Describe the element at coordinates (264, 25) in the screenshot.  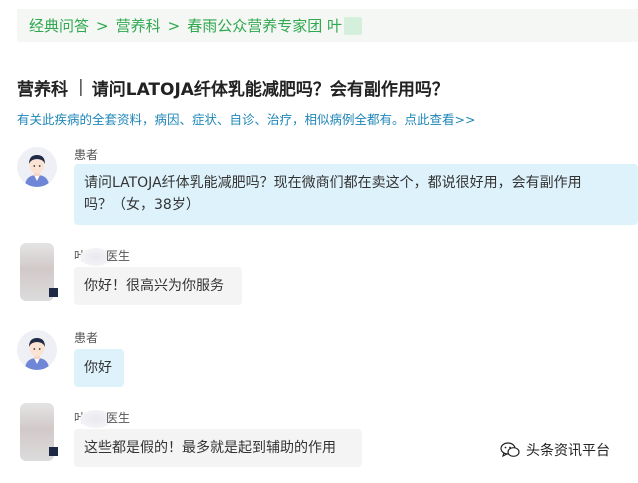
I see `breadcrumb-item-team: 春雨公众营养专家团 叶` at that location.